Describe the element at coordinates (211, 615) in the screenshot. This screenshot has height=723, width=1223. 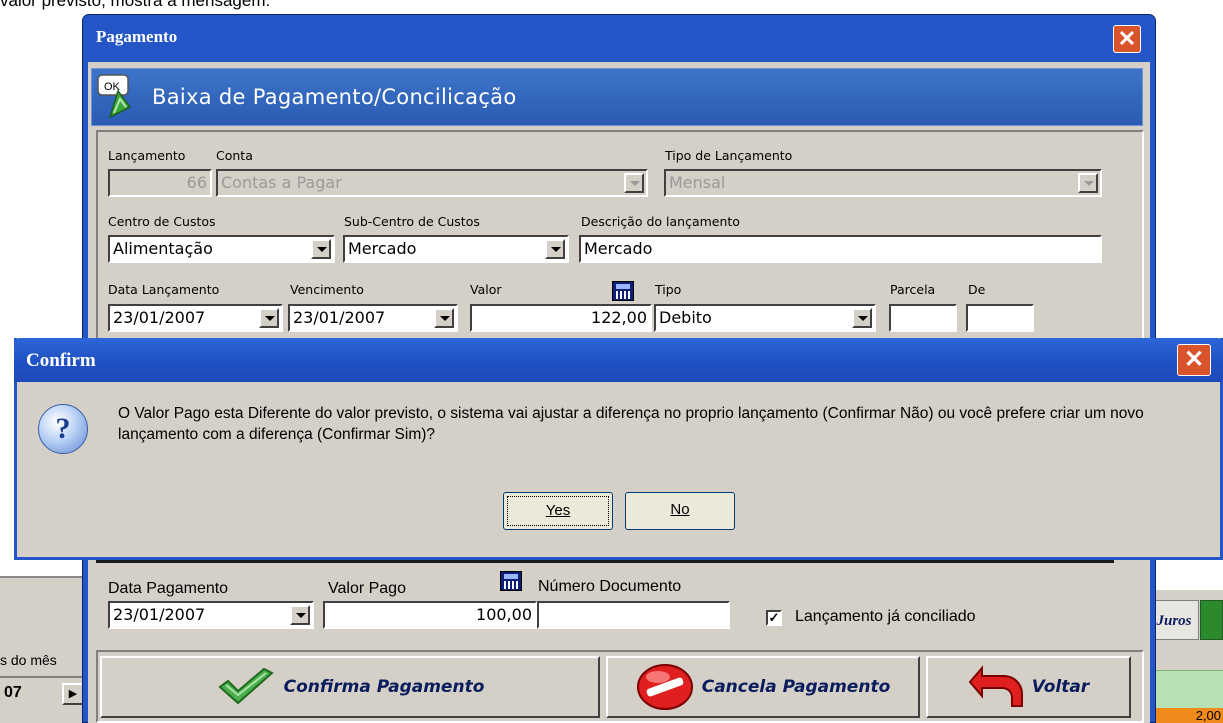
I see `data-pagamento-select: 23/01/2007` at that location.